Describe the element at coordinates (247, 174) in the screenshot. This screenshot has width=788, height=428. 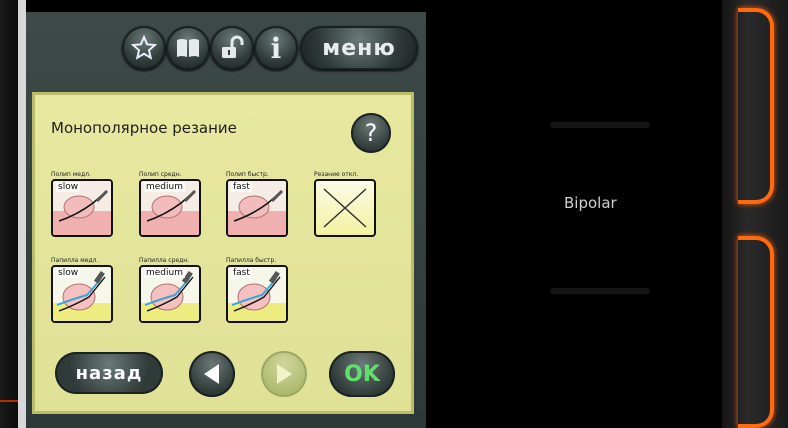
I see `option-label-polyp-fast: Полип быстр.` at that location.